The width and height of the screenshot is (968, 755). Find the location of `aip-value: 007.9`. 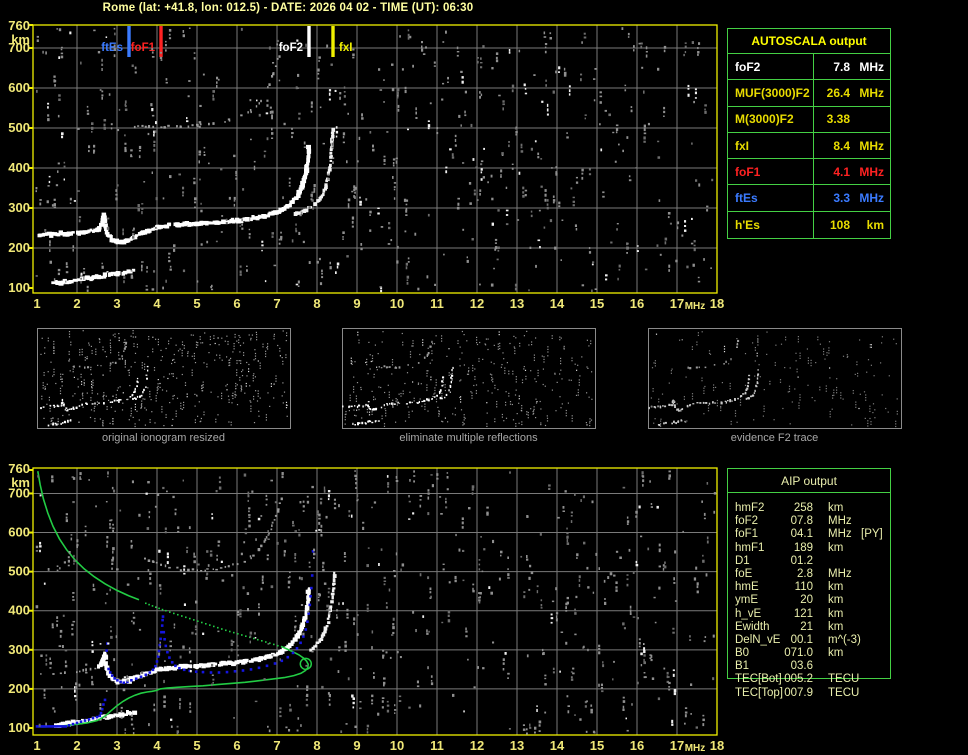

aip-value: 007.9 is located at coordinates (798, 692).